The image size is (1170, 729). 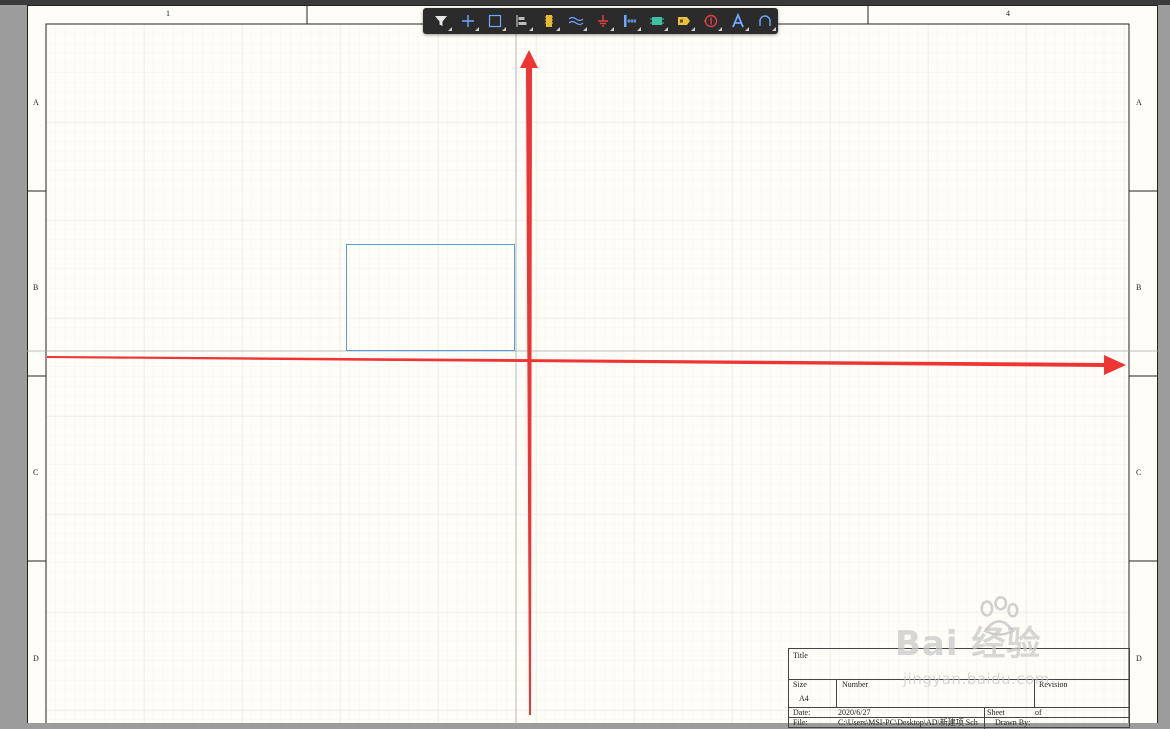 I want to click on tool-move, so click(x=467, y=21).